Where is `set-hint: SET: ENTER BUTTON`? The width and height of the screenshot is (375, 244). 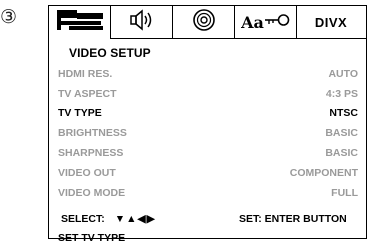
set-hint: SET: ENTER BUTTON is located at coordinates (293, 219).